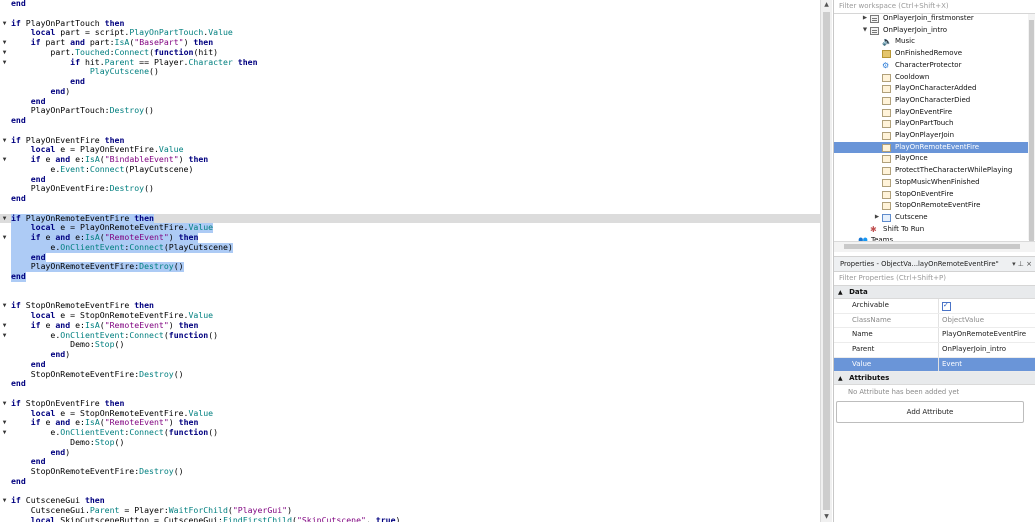 This screenshot has width=1035, height=522. Describe the element at coordinates (931, 136) in the screenshot. I see `explorer-item: PlayOnPlayerJoin` at that location.